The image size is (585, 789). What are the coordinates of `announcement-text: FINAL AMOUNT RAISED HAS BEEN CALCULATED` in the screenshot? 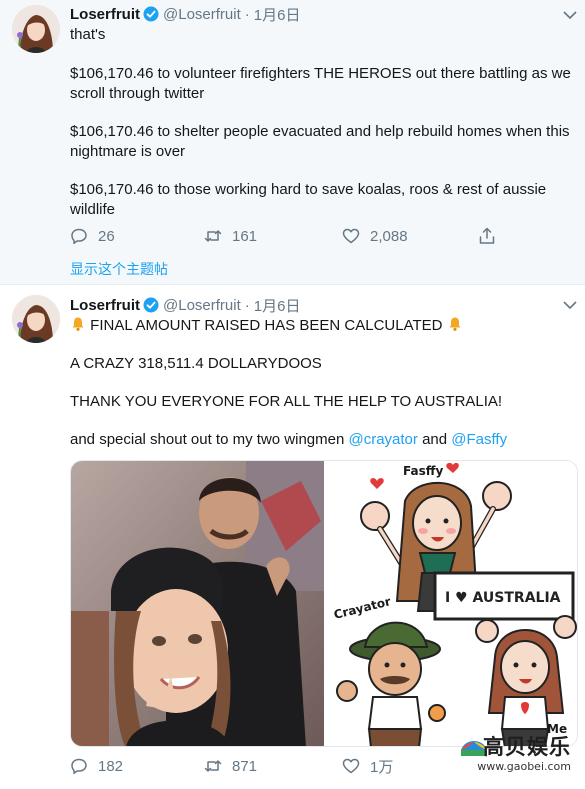 It's located at (266, 325).